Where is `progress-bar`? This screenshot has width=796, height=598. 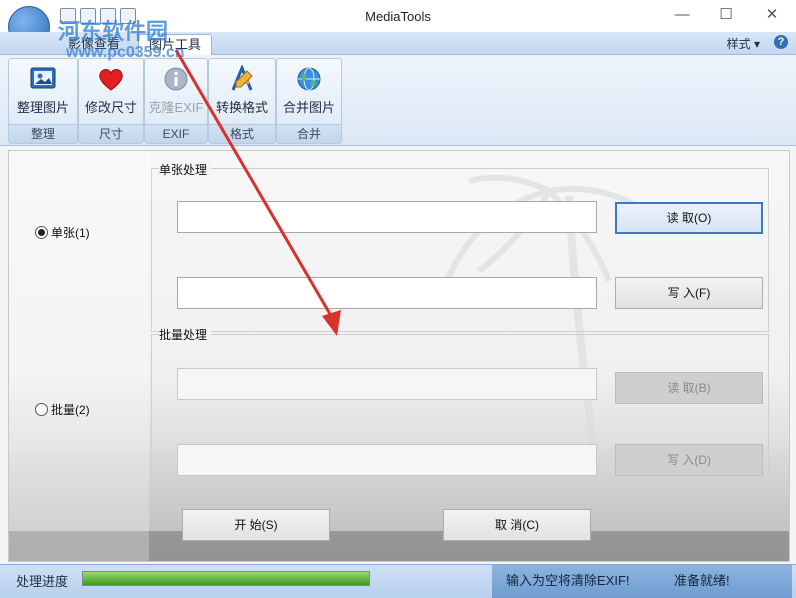
progress-bar is located at coordinates (226, 578).